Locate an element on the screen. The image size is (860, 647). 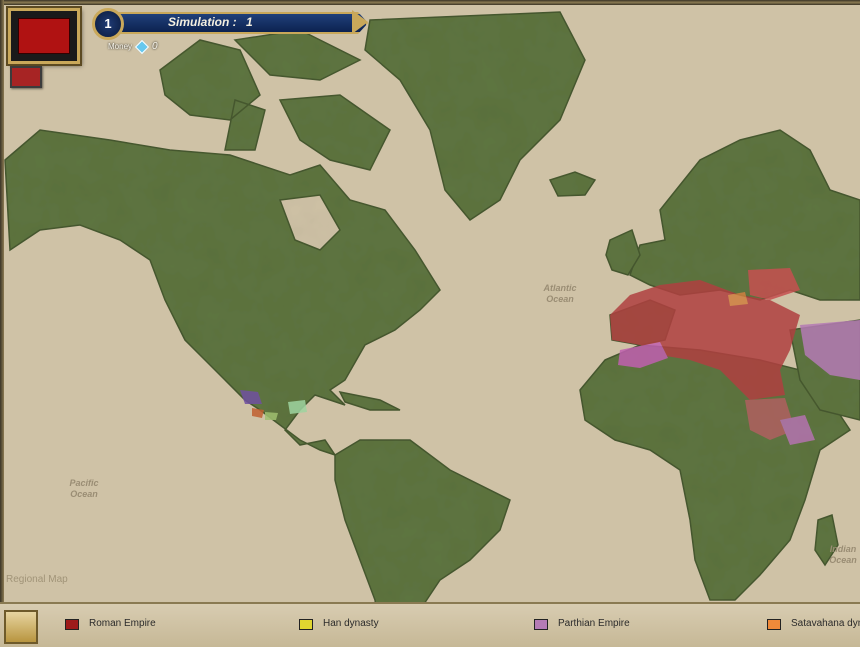
top-frame is located at coordinates (430, 2).